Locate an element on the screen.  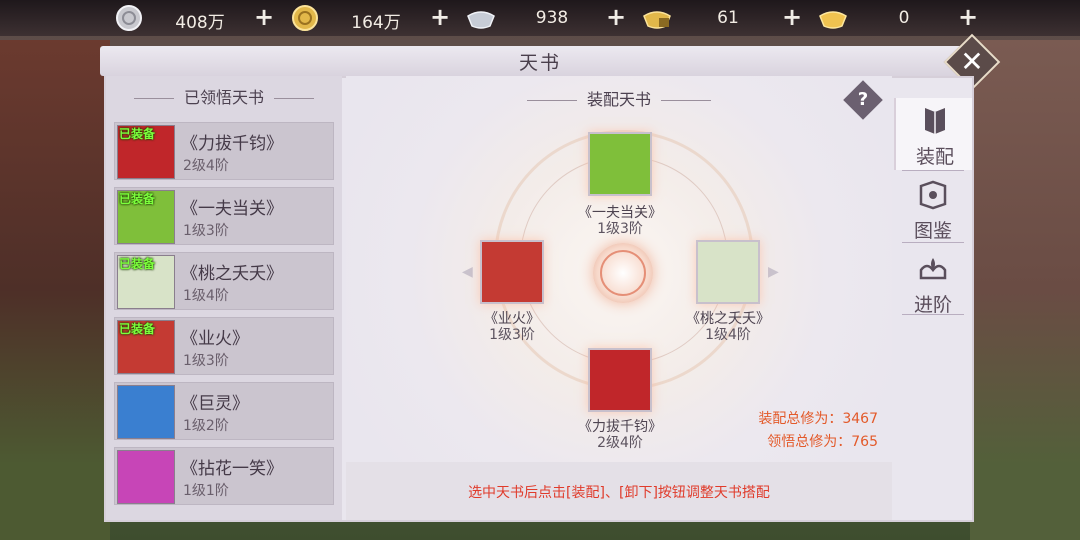
question-icon: ? is located at coordinates (863, 99).